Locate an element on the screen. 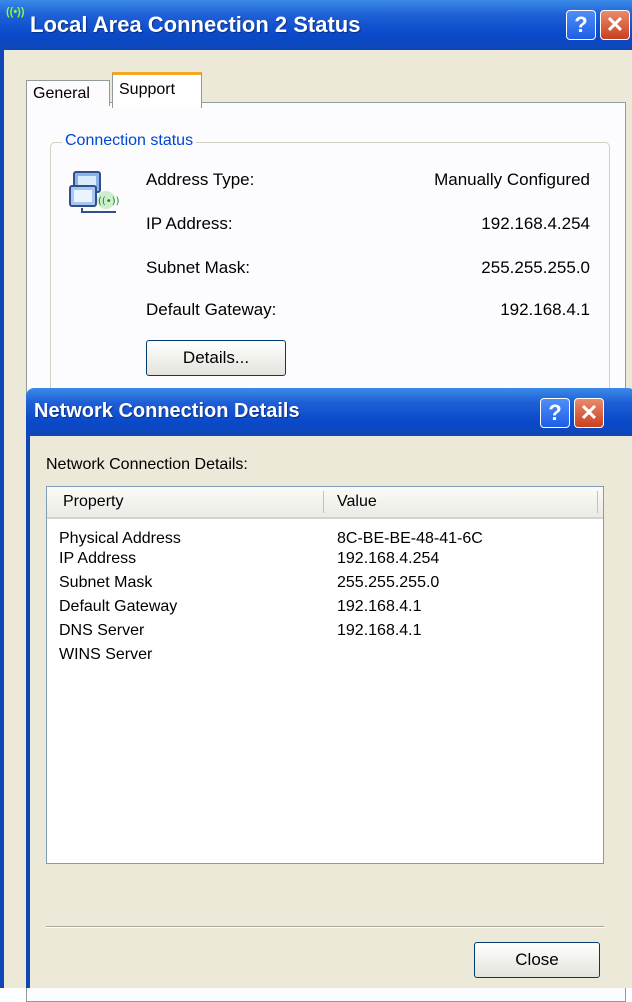  dialog-separator is located at coordinates (325, 927).